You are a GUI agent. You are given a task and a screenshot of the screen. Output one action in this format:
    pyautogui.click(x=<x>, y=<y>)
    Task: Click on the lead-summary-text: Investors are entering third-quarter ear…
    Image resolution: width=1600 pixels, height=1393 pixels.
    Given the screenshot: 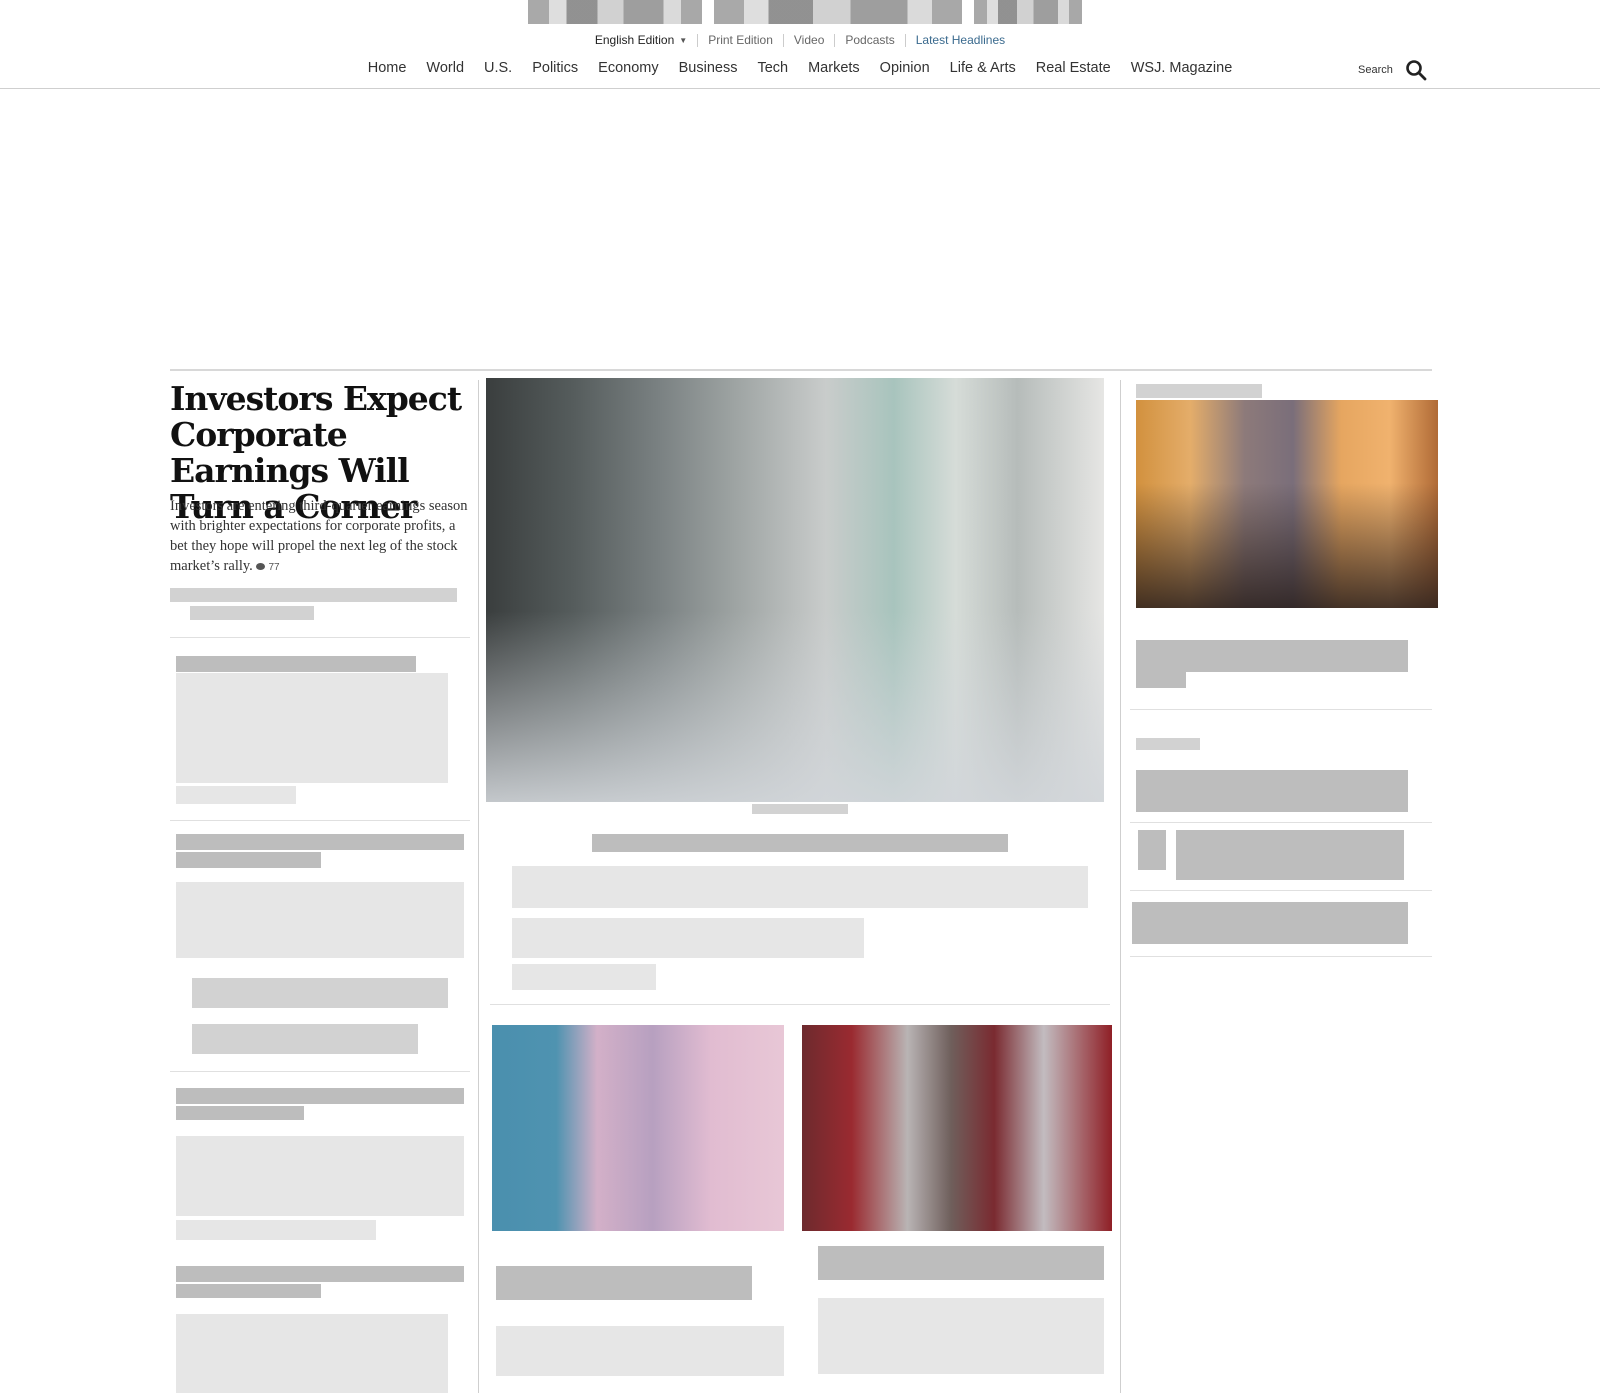 What is the action you would take?
    pyautogui.click(x=319, y=536)
    